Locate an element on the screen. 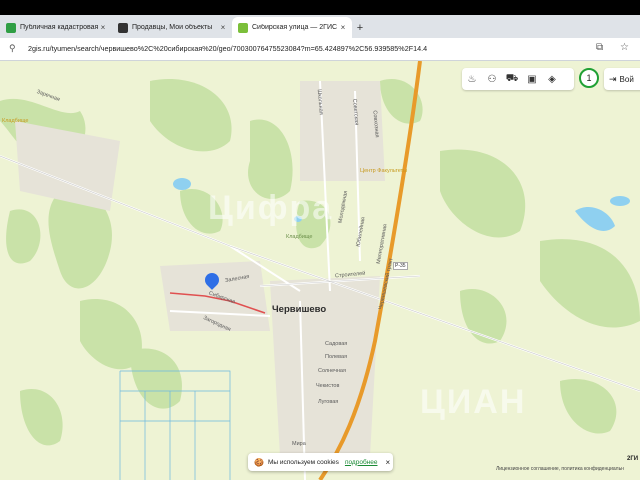 This screenshot has width=640, height=480. cookie-banner: 🍪 Мы используем cookies подробнее × is located at coordinates (320, 462).